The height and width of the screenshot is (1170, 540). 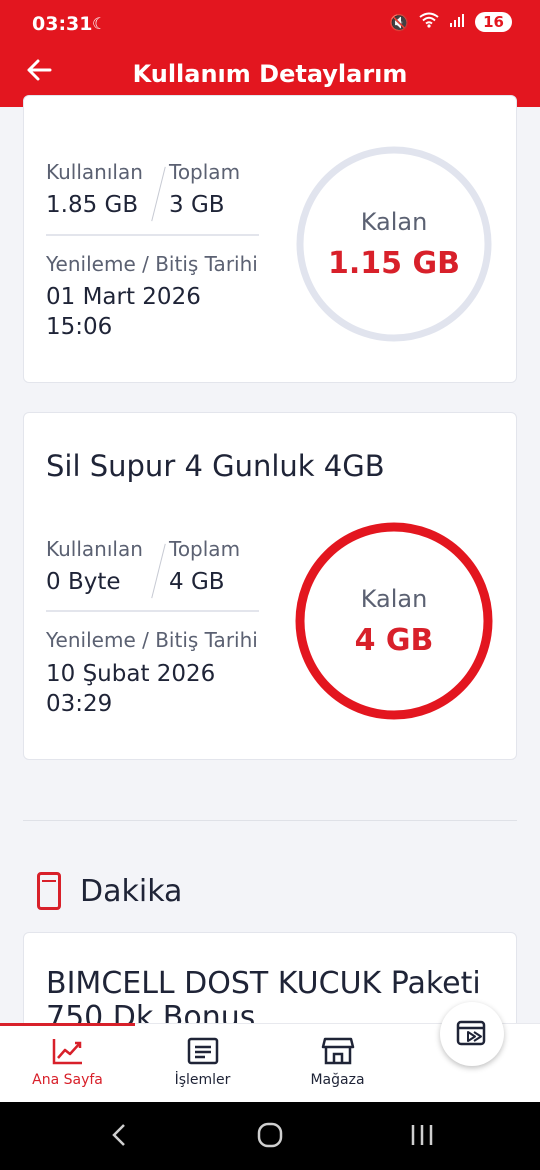 I want to click on total-value: 4 GB, so click(x=197, y=582).